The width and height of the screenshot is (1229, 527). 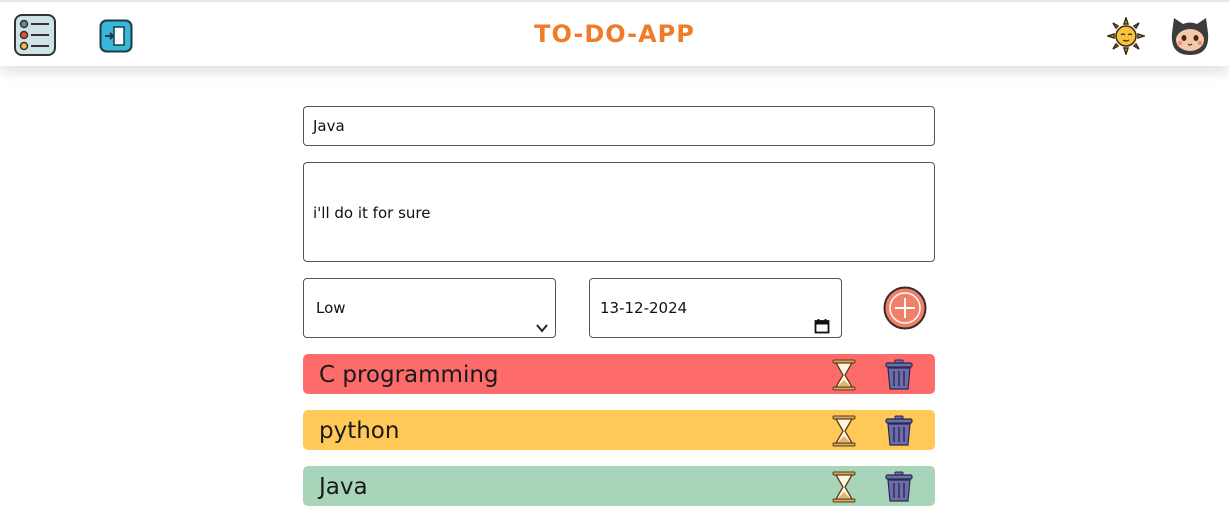 What do you see at coordinates (619, 430) in the screenshot?
I see `task-item: python` at bounding box center [619, 430].